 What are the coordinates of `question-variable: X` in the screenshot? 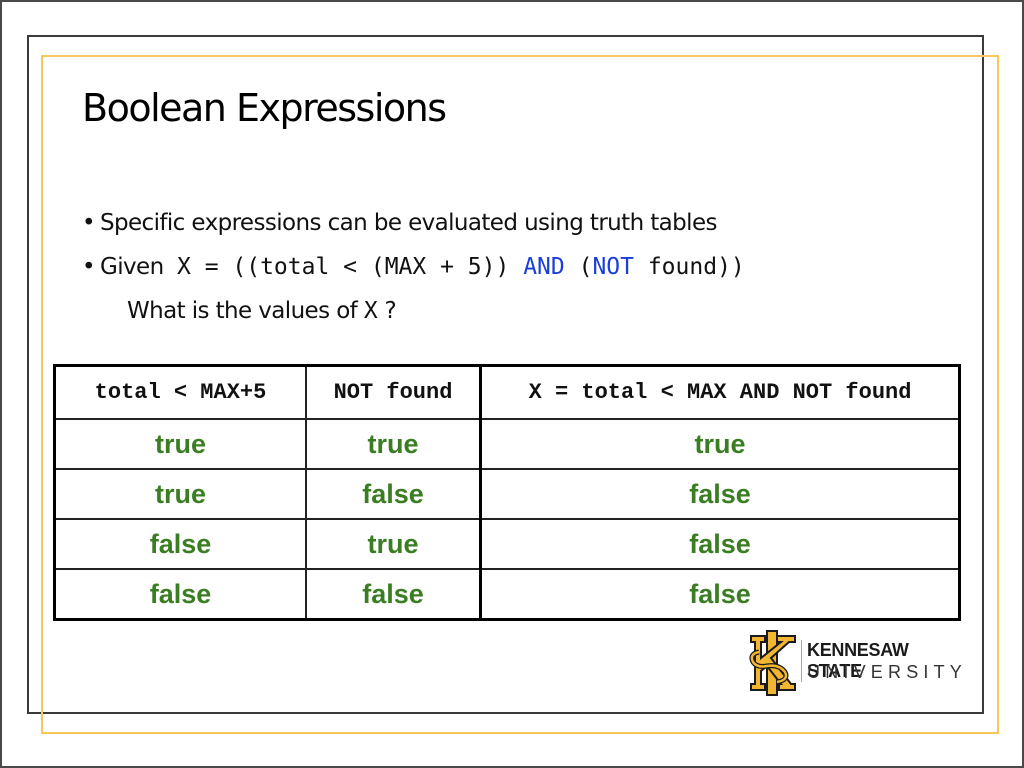 It's located at (370, 311).